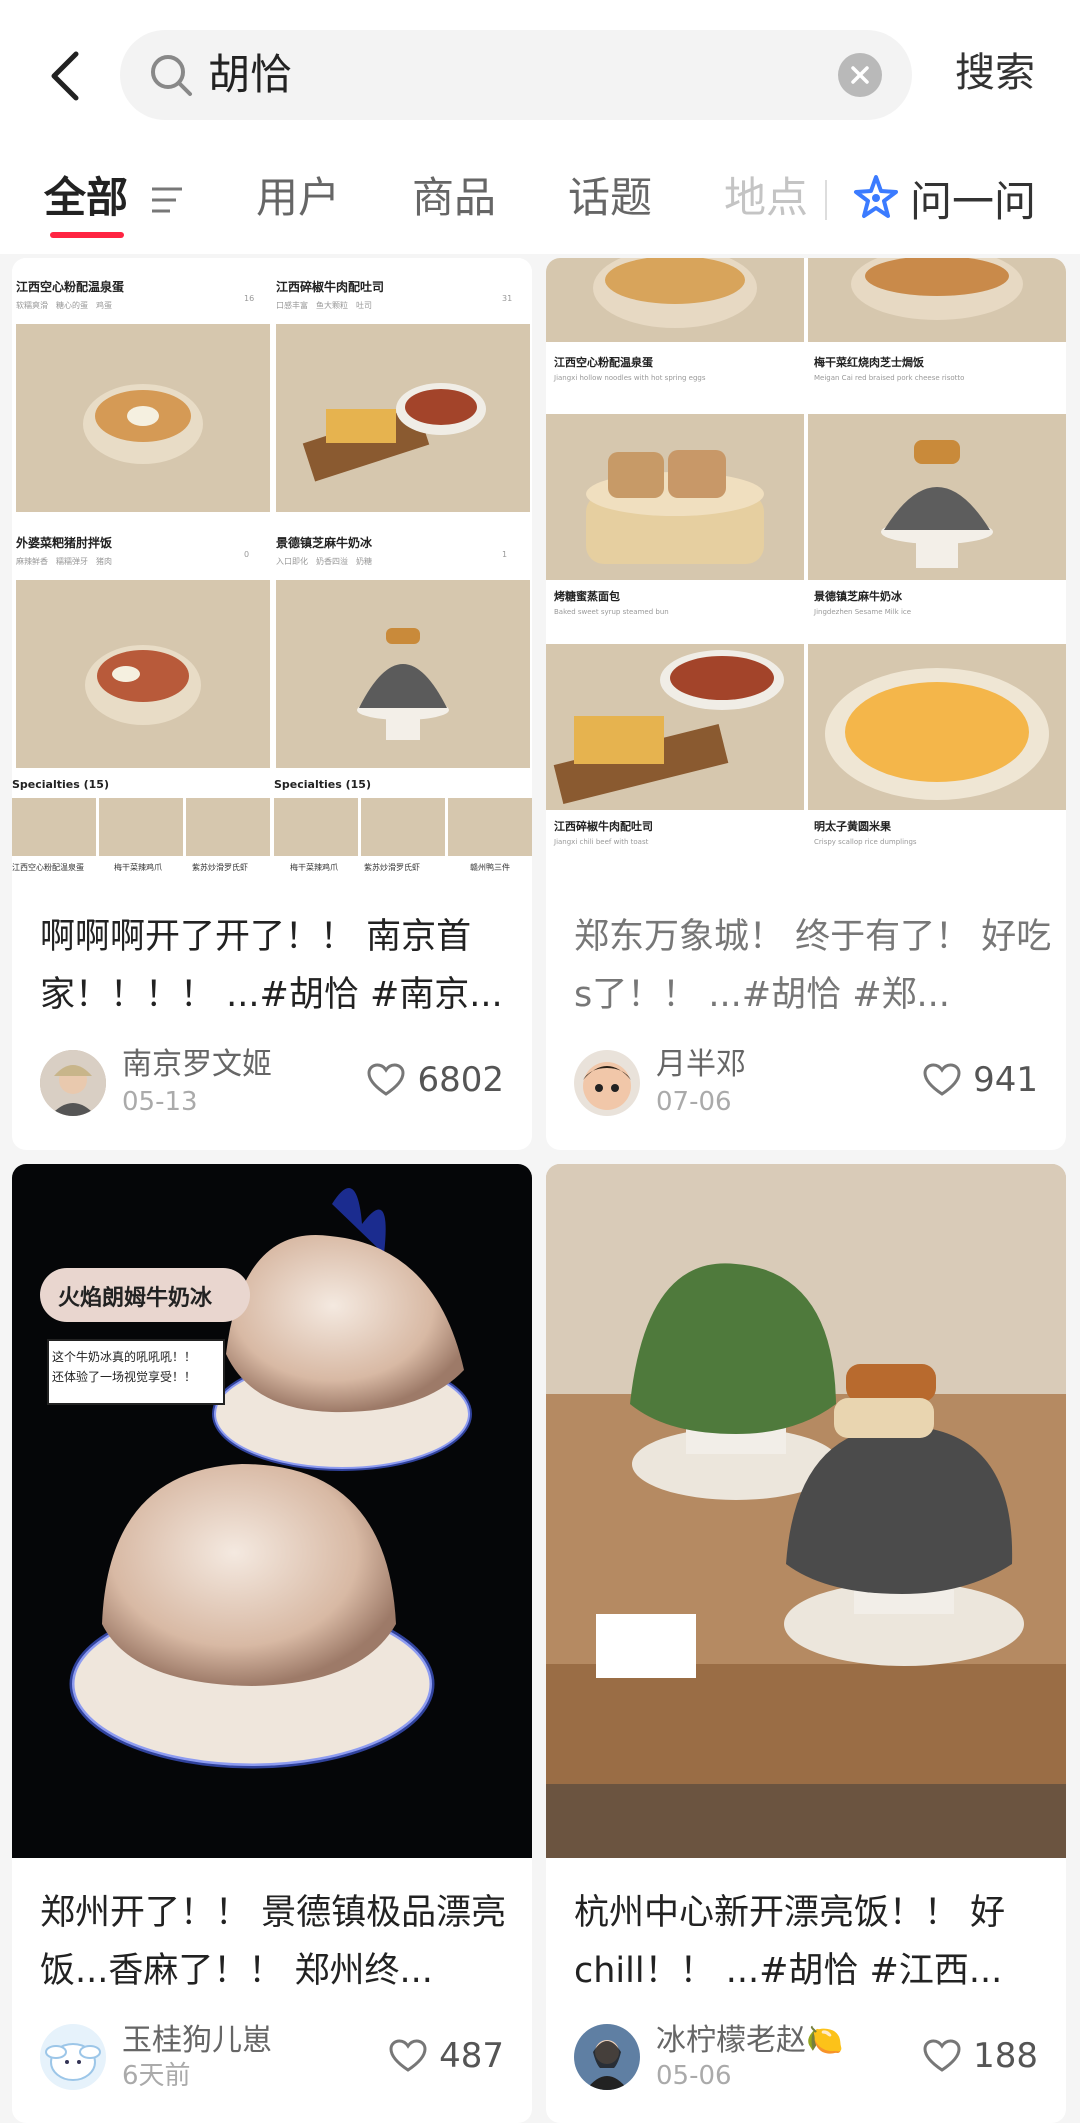 The image size is (1080, 2123). Describe the element at coordinates (869, 362) in the screenshot. I see `menu-item-name: 梅干菜红烧肉芝士焗饭` at that location.